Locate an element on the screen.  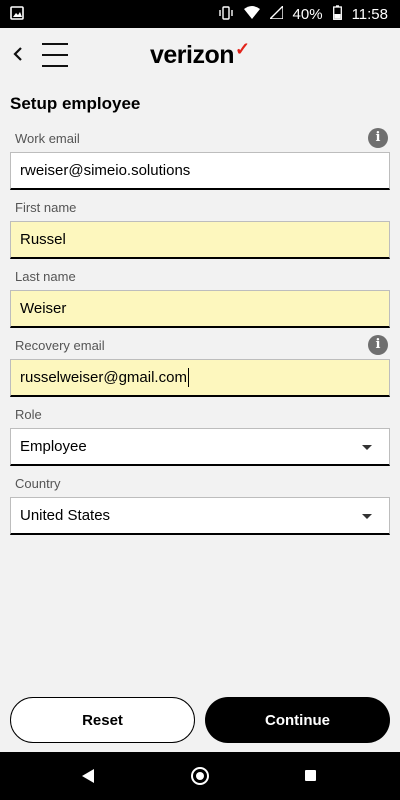
country-label: Country is located at coordinates (38, 483).